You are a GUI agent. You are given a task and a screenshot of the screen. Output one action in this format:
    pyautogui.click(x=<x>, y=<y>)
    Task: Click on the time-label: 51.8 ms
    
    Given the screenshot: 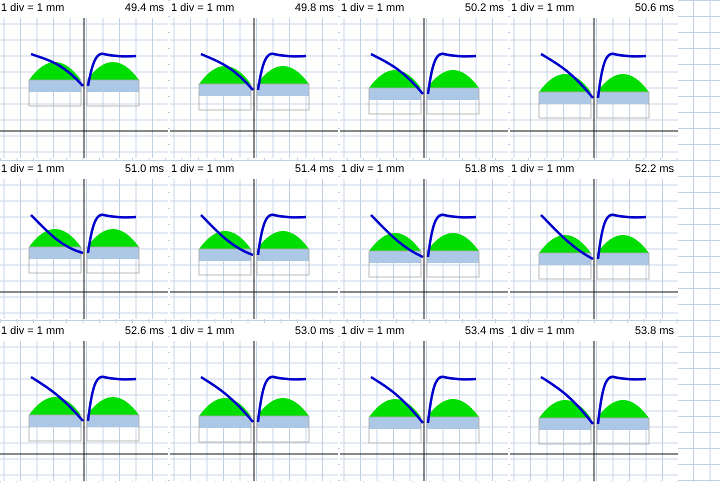 What is the action you would take?
    pyautogui.click(x=484, y=170)
    